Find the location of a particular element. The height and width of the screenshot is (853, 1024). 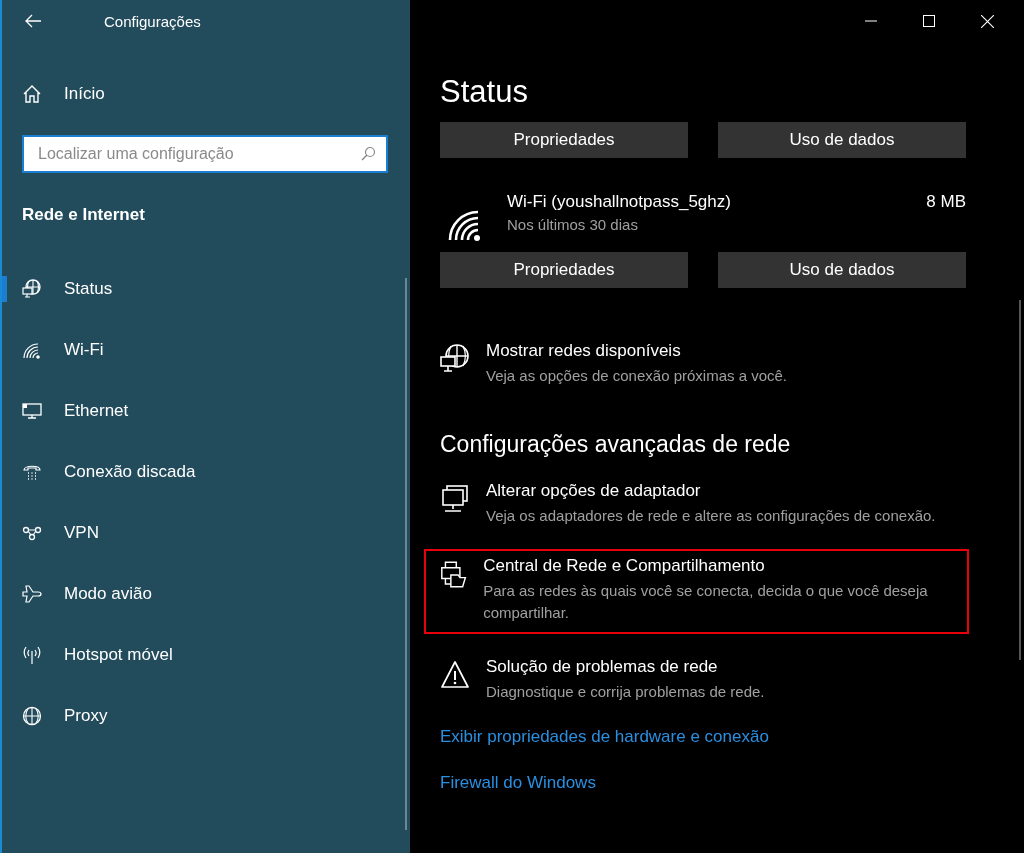

setting-link: Mostrar redes disponíveis Veja as opções de conexão próximas a você. is located at coordinates (614, 363).